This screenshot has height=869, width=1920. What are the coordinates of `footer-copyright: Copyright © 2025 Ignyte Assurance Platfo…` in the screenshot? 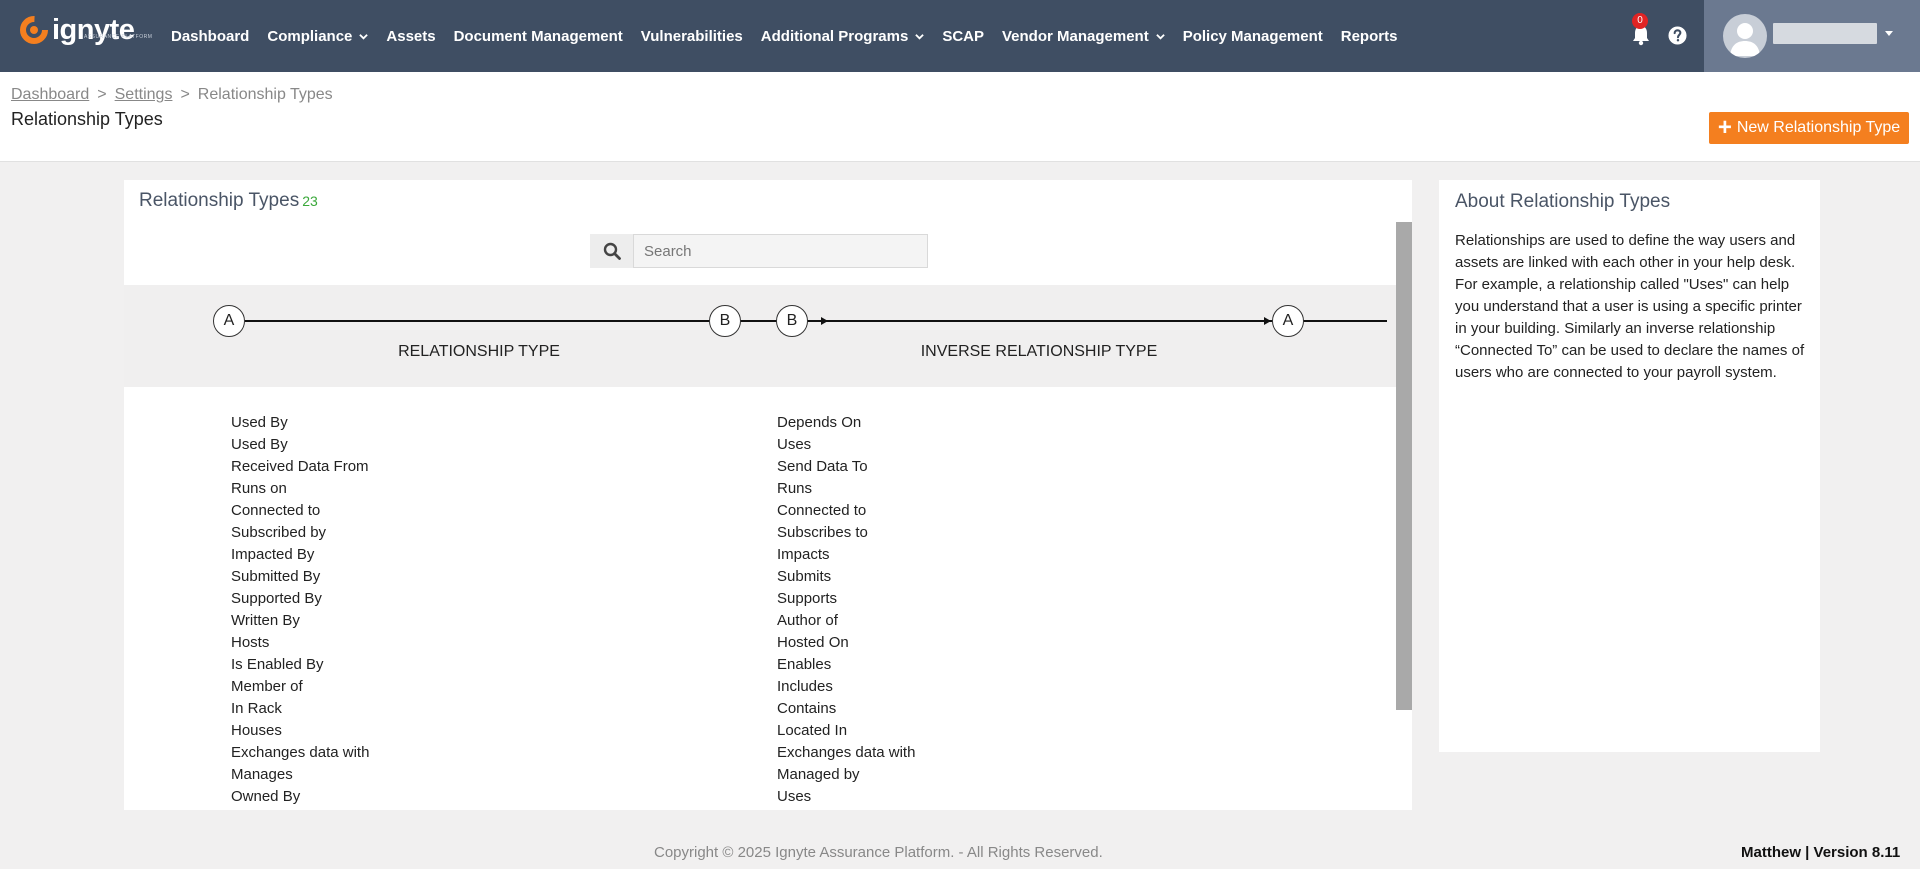 It's located at (878, 852).